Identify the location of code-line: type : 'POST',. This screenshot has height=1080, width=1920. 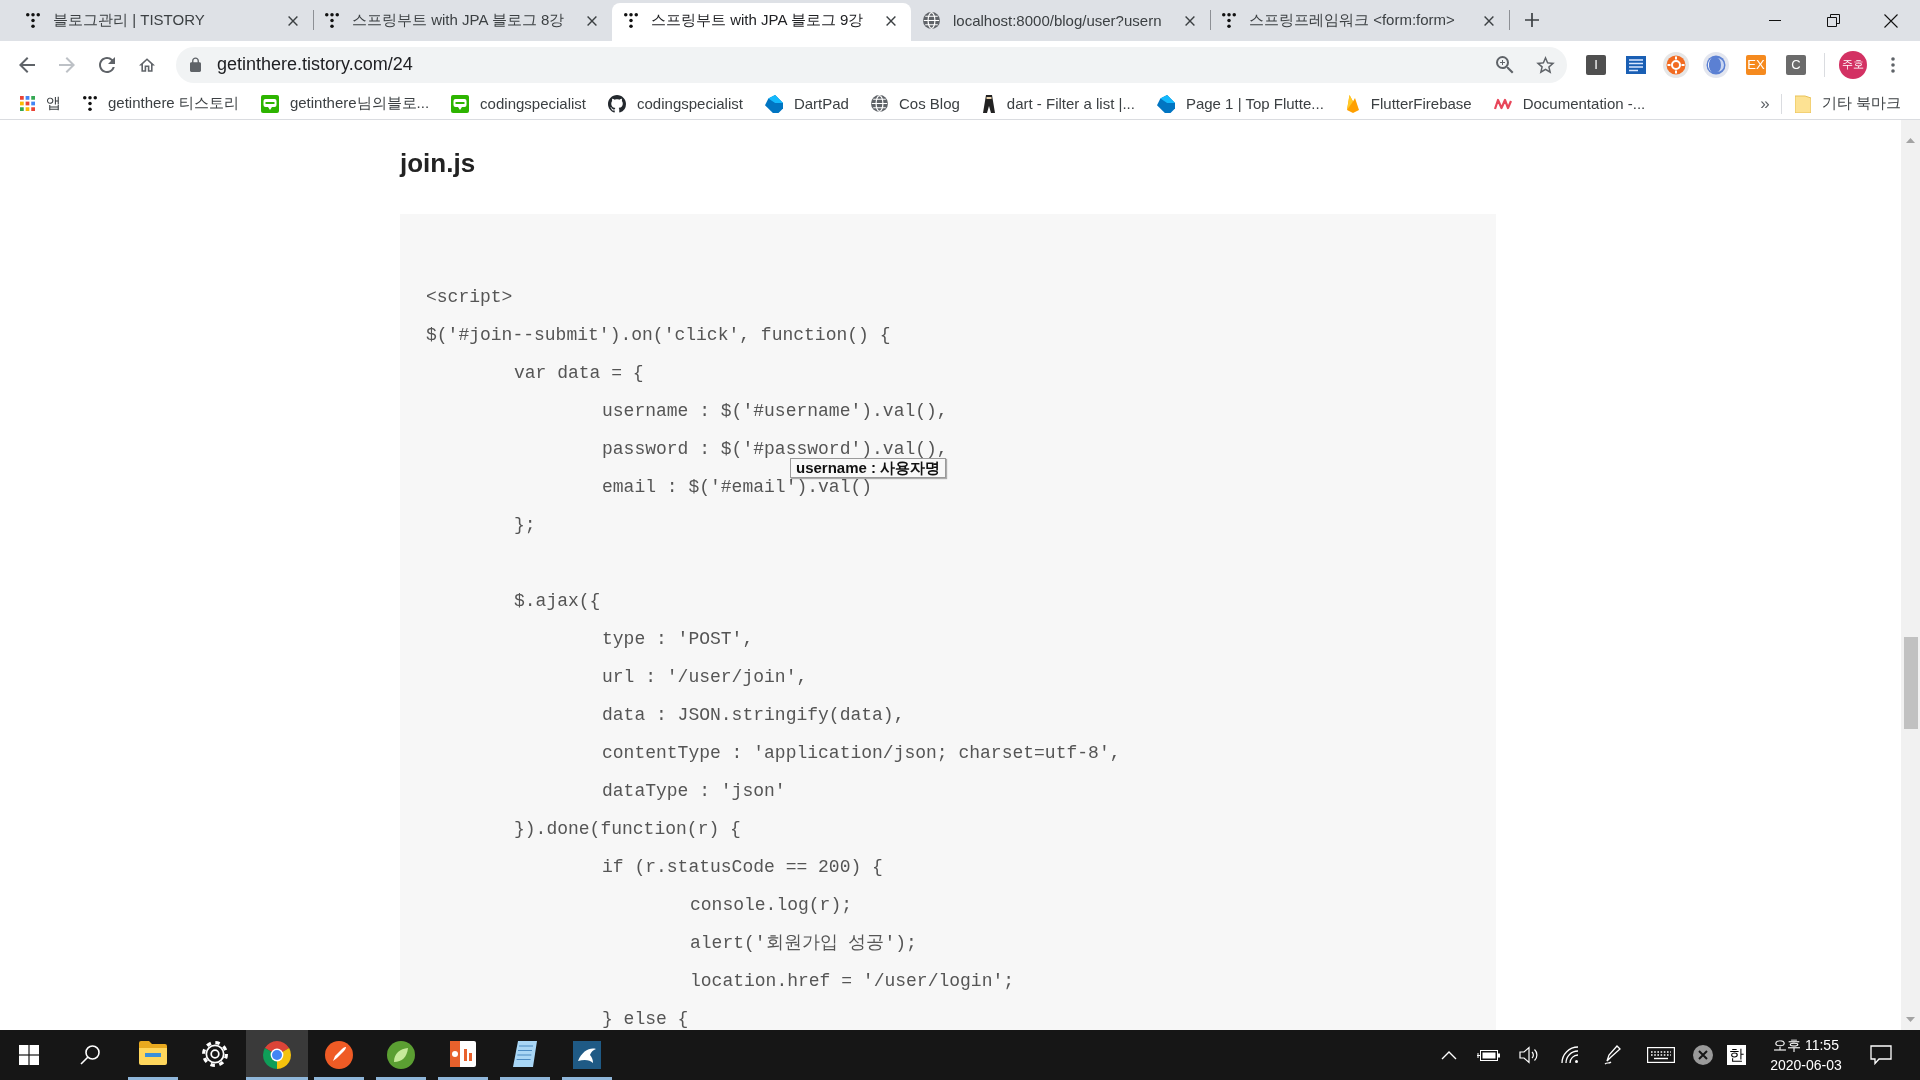
(677, 639).